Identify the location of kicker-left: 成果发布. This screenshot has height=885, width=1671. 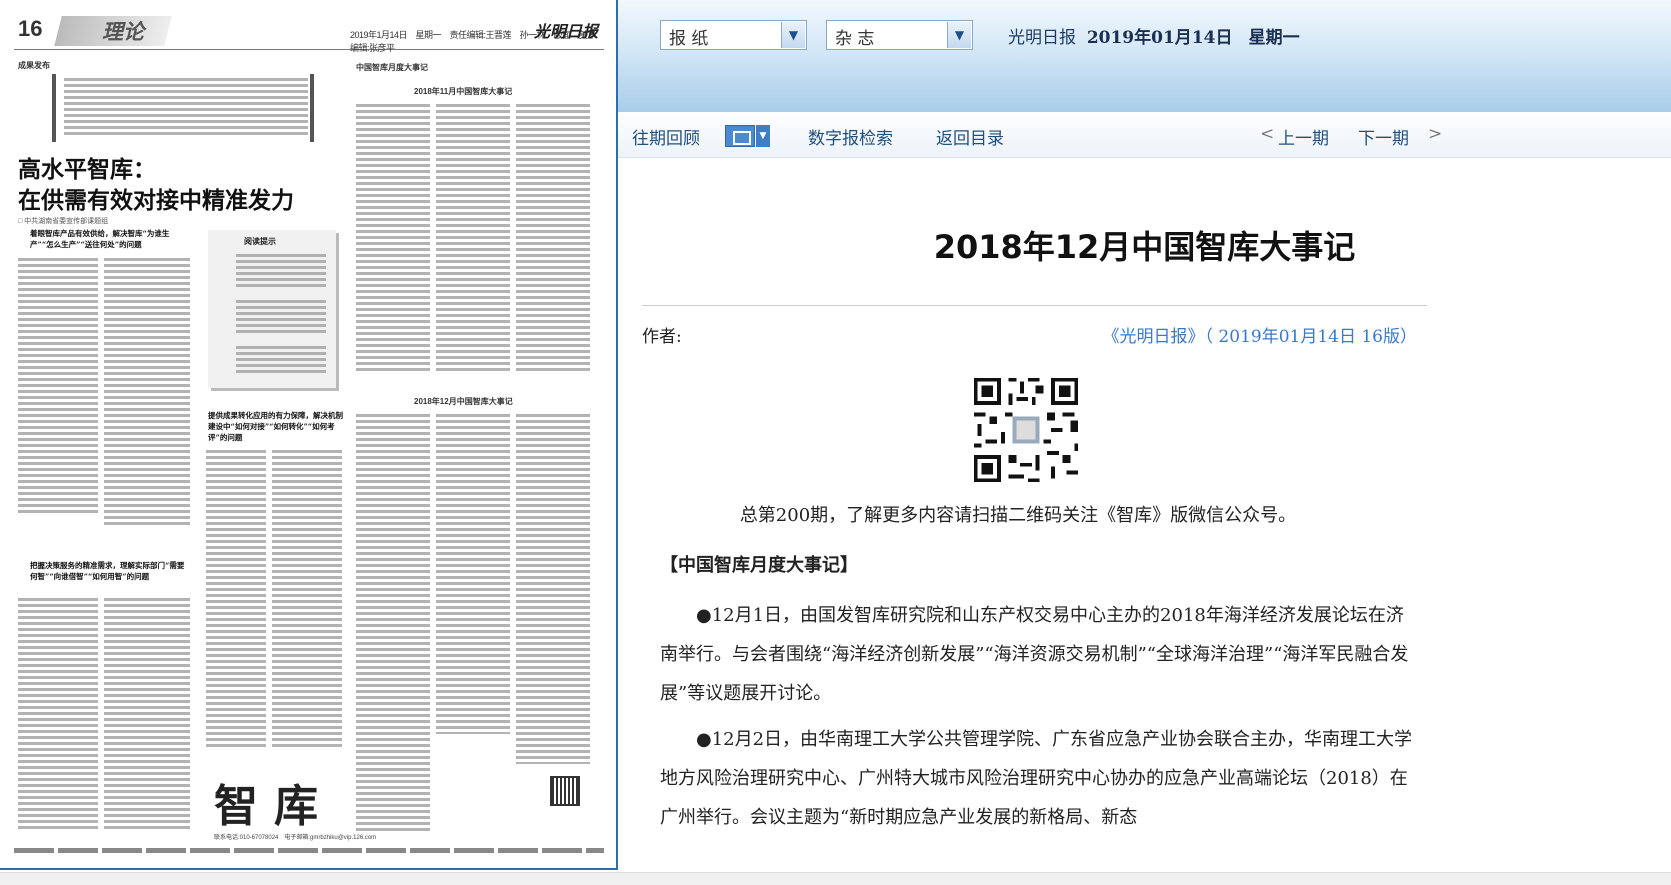
(34, 65).